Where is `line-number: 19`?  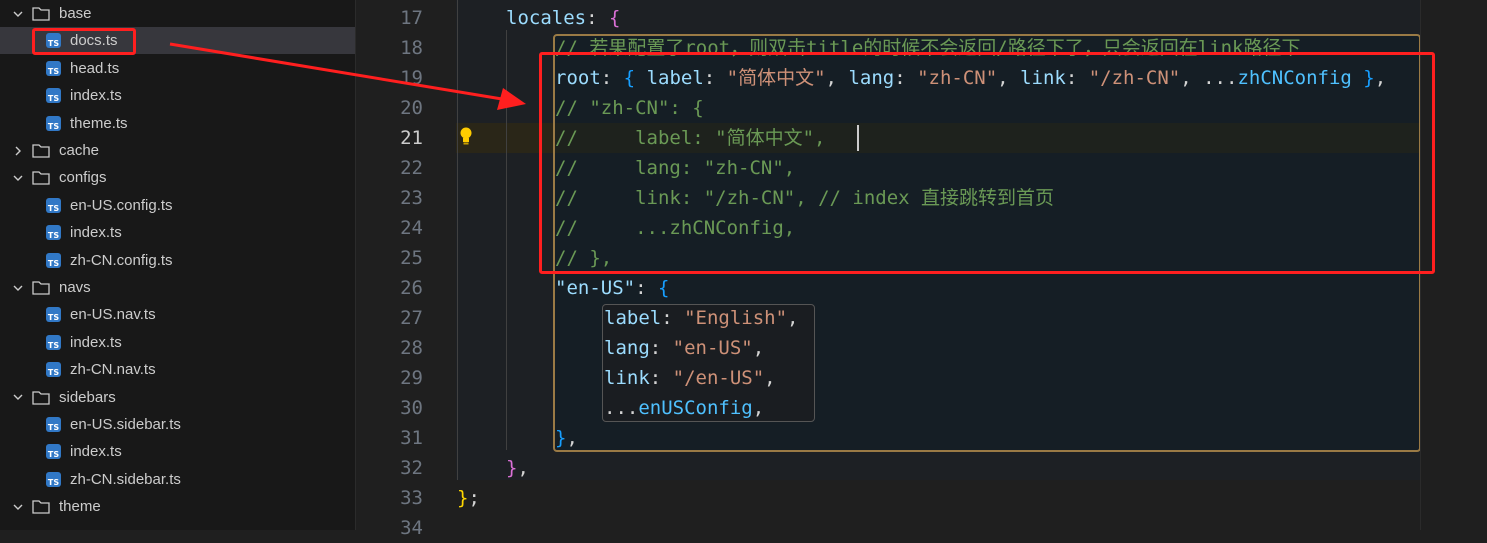 line-number: 19 is located at coordinates (411, 78).